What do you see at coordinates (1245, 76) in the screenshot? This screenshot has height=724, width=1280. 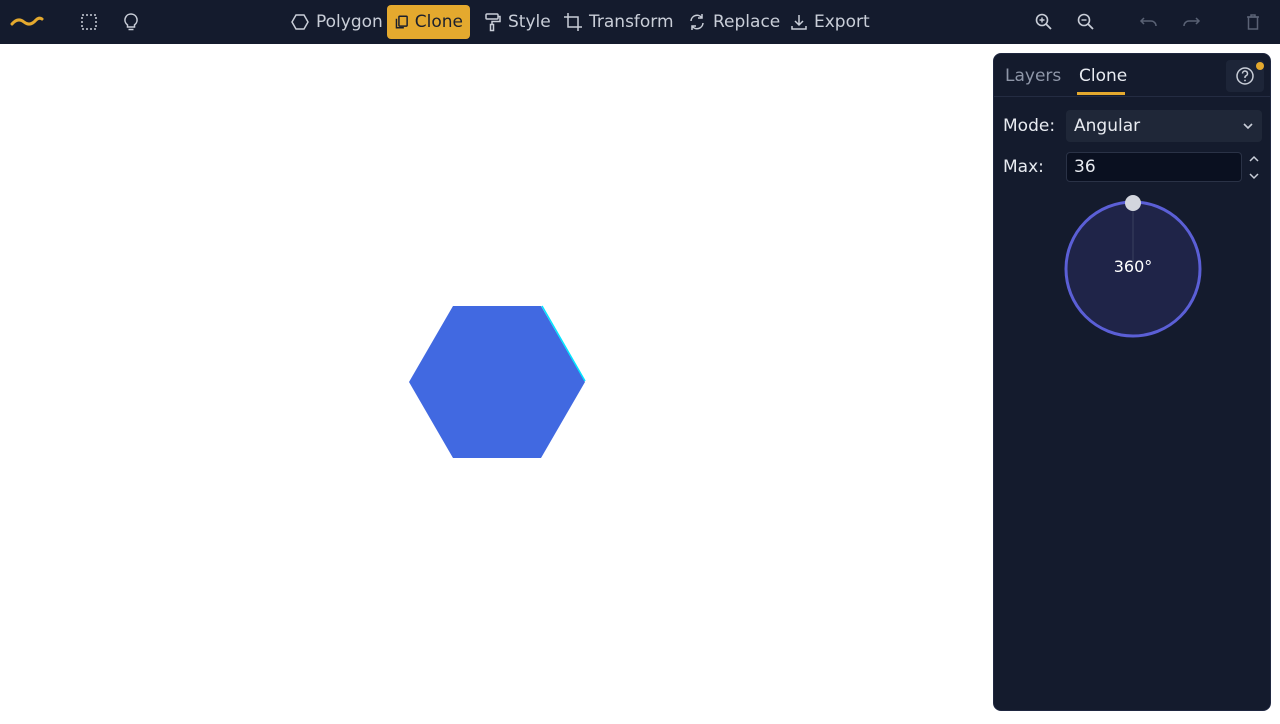 I see `help-icon` at bounding box center [1245, 76].